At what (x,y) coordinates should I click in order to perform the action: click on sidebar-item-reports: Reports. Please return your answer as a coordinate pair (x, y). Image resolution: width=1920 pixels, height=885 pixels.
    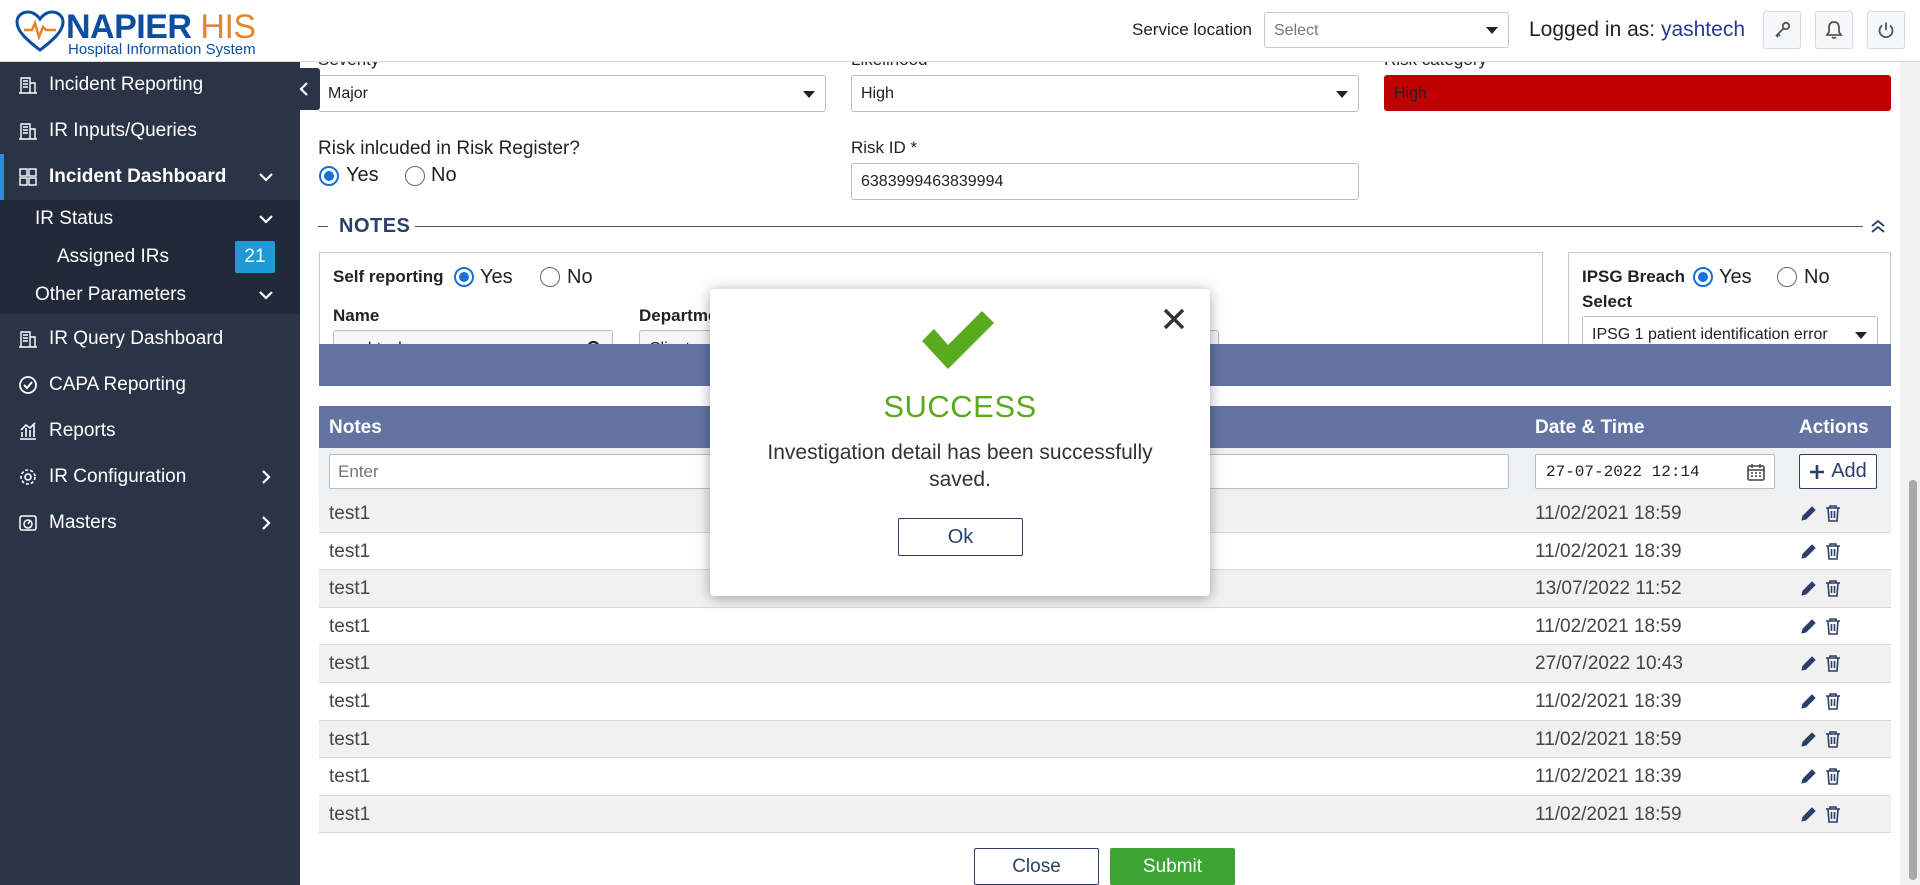
    Looking at the image, I should click on (150, 431).